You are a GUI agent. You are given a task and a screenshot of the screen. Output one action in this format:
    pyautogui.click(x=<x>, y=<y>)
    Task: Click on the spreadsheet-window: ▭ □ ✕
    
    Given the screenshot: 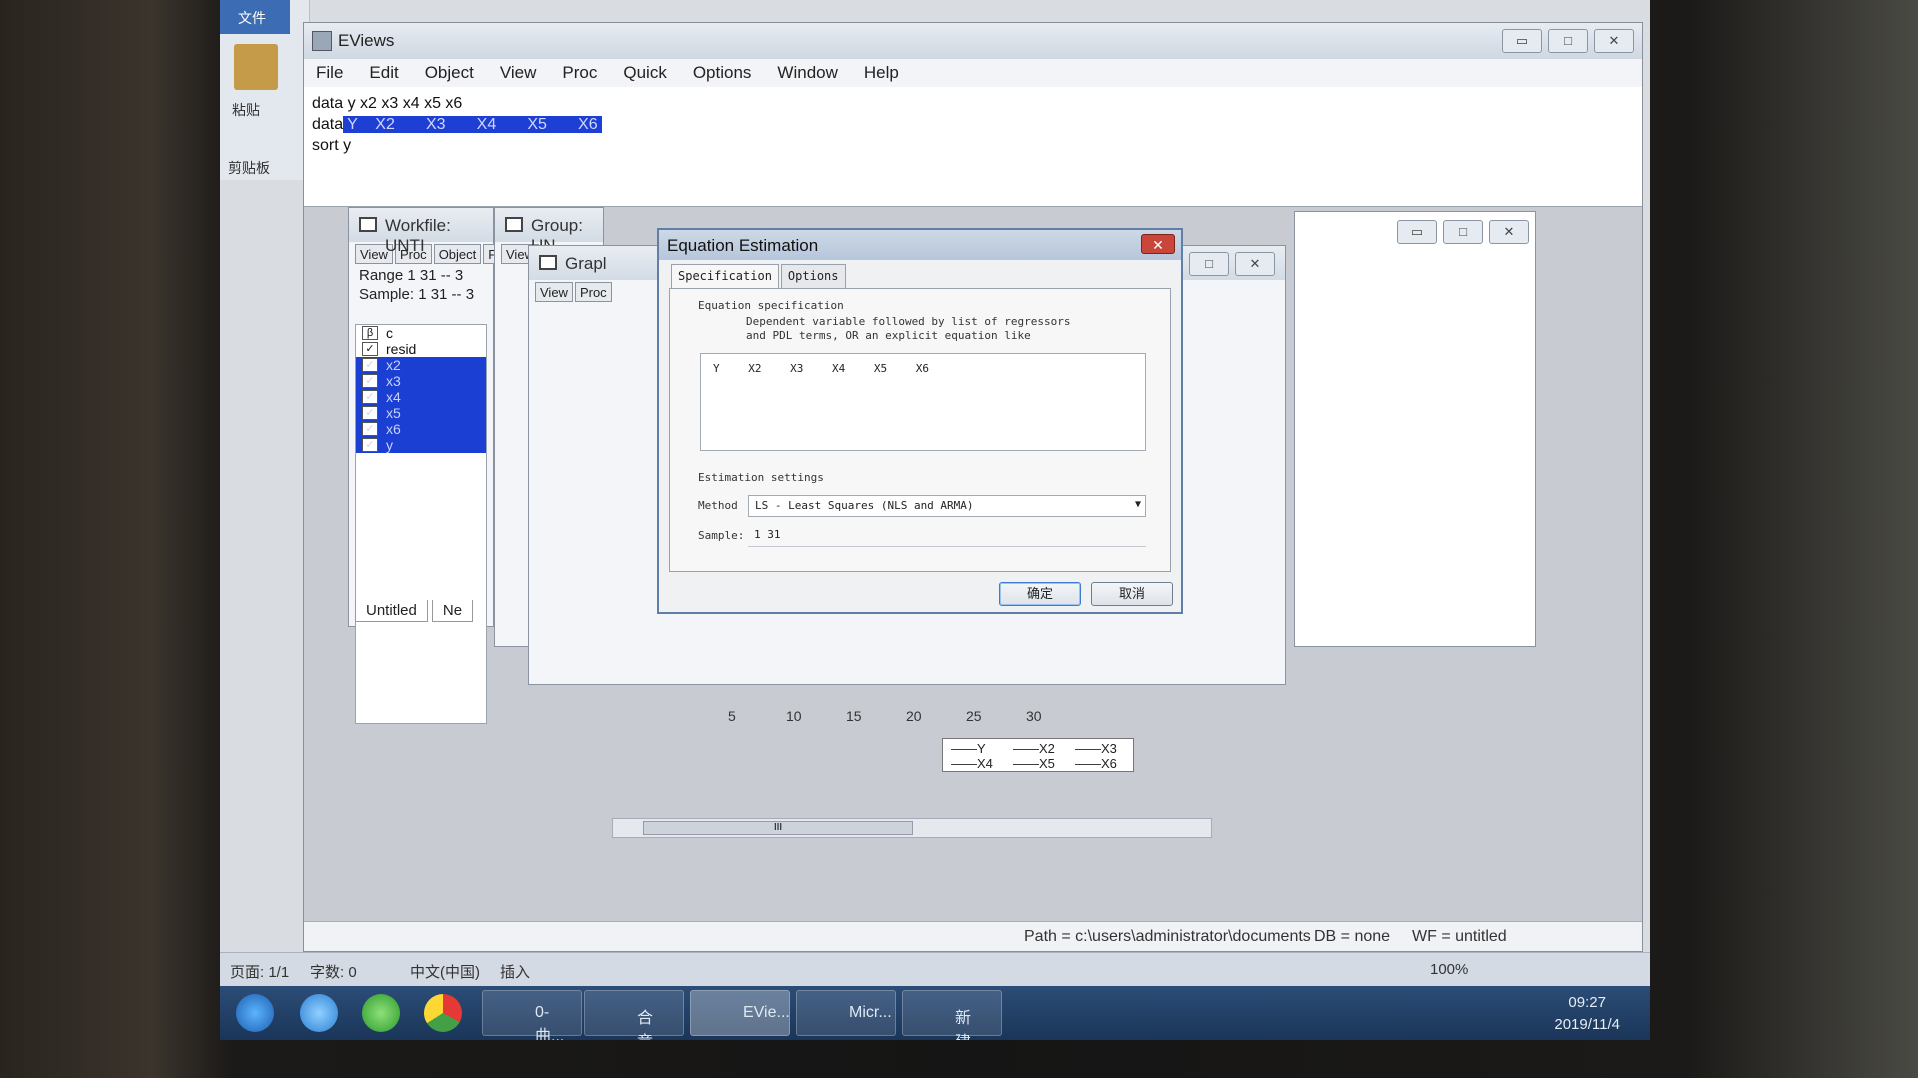 What is the action you would take?
    pyautogui.click(x=1415, y=429)
    